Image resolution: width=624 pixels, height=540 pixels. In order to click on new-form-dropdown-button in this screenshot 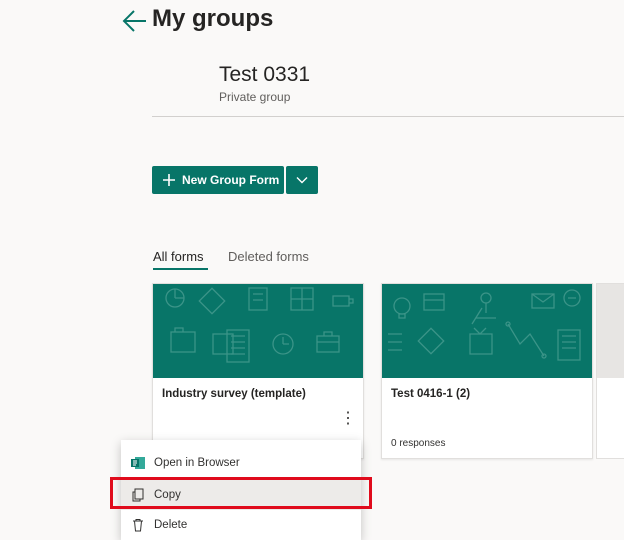, I will do `click(302, 180)`.